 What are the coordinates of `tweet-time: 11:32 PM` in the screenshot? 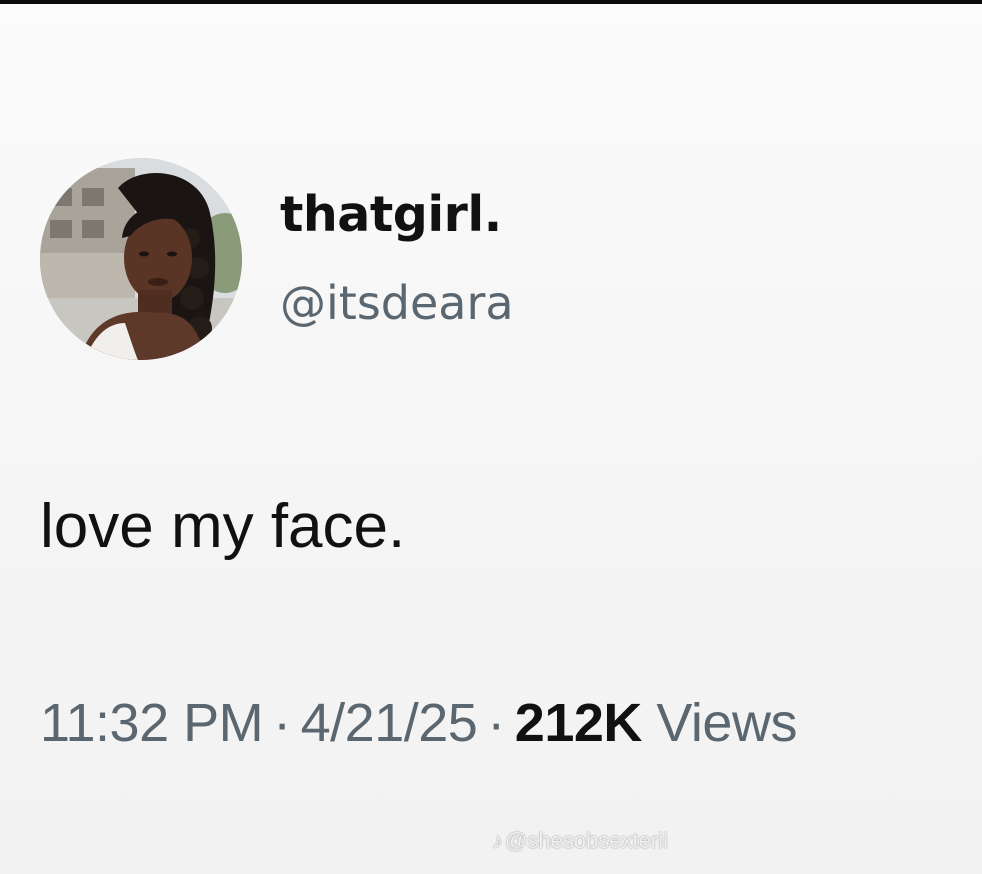 It's located at (152, 723).